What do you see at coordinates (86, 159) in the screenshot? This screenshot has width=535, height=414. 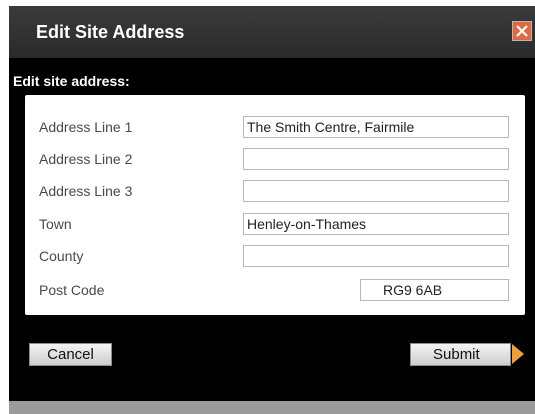 I see `address-line-2-label: Address Line 2` at bounding box center [86, 159].